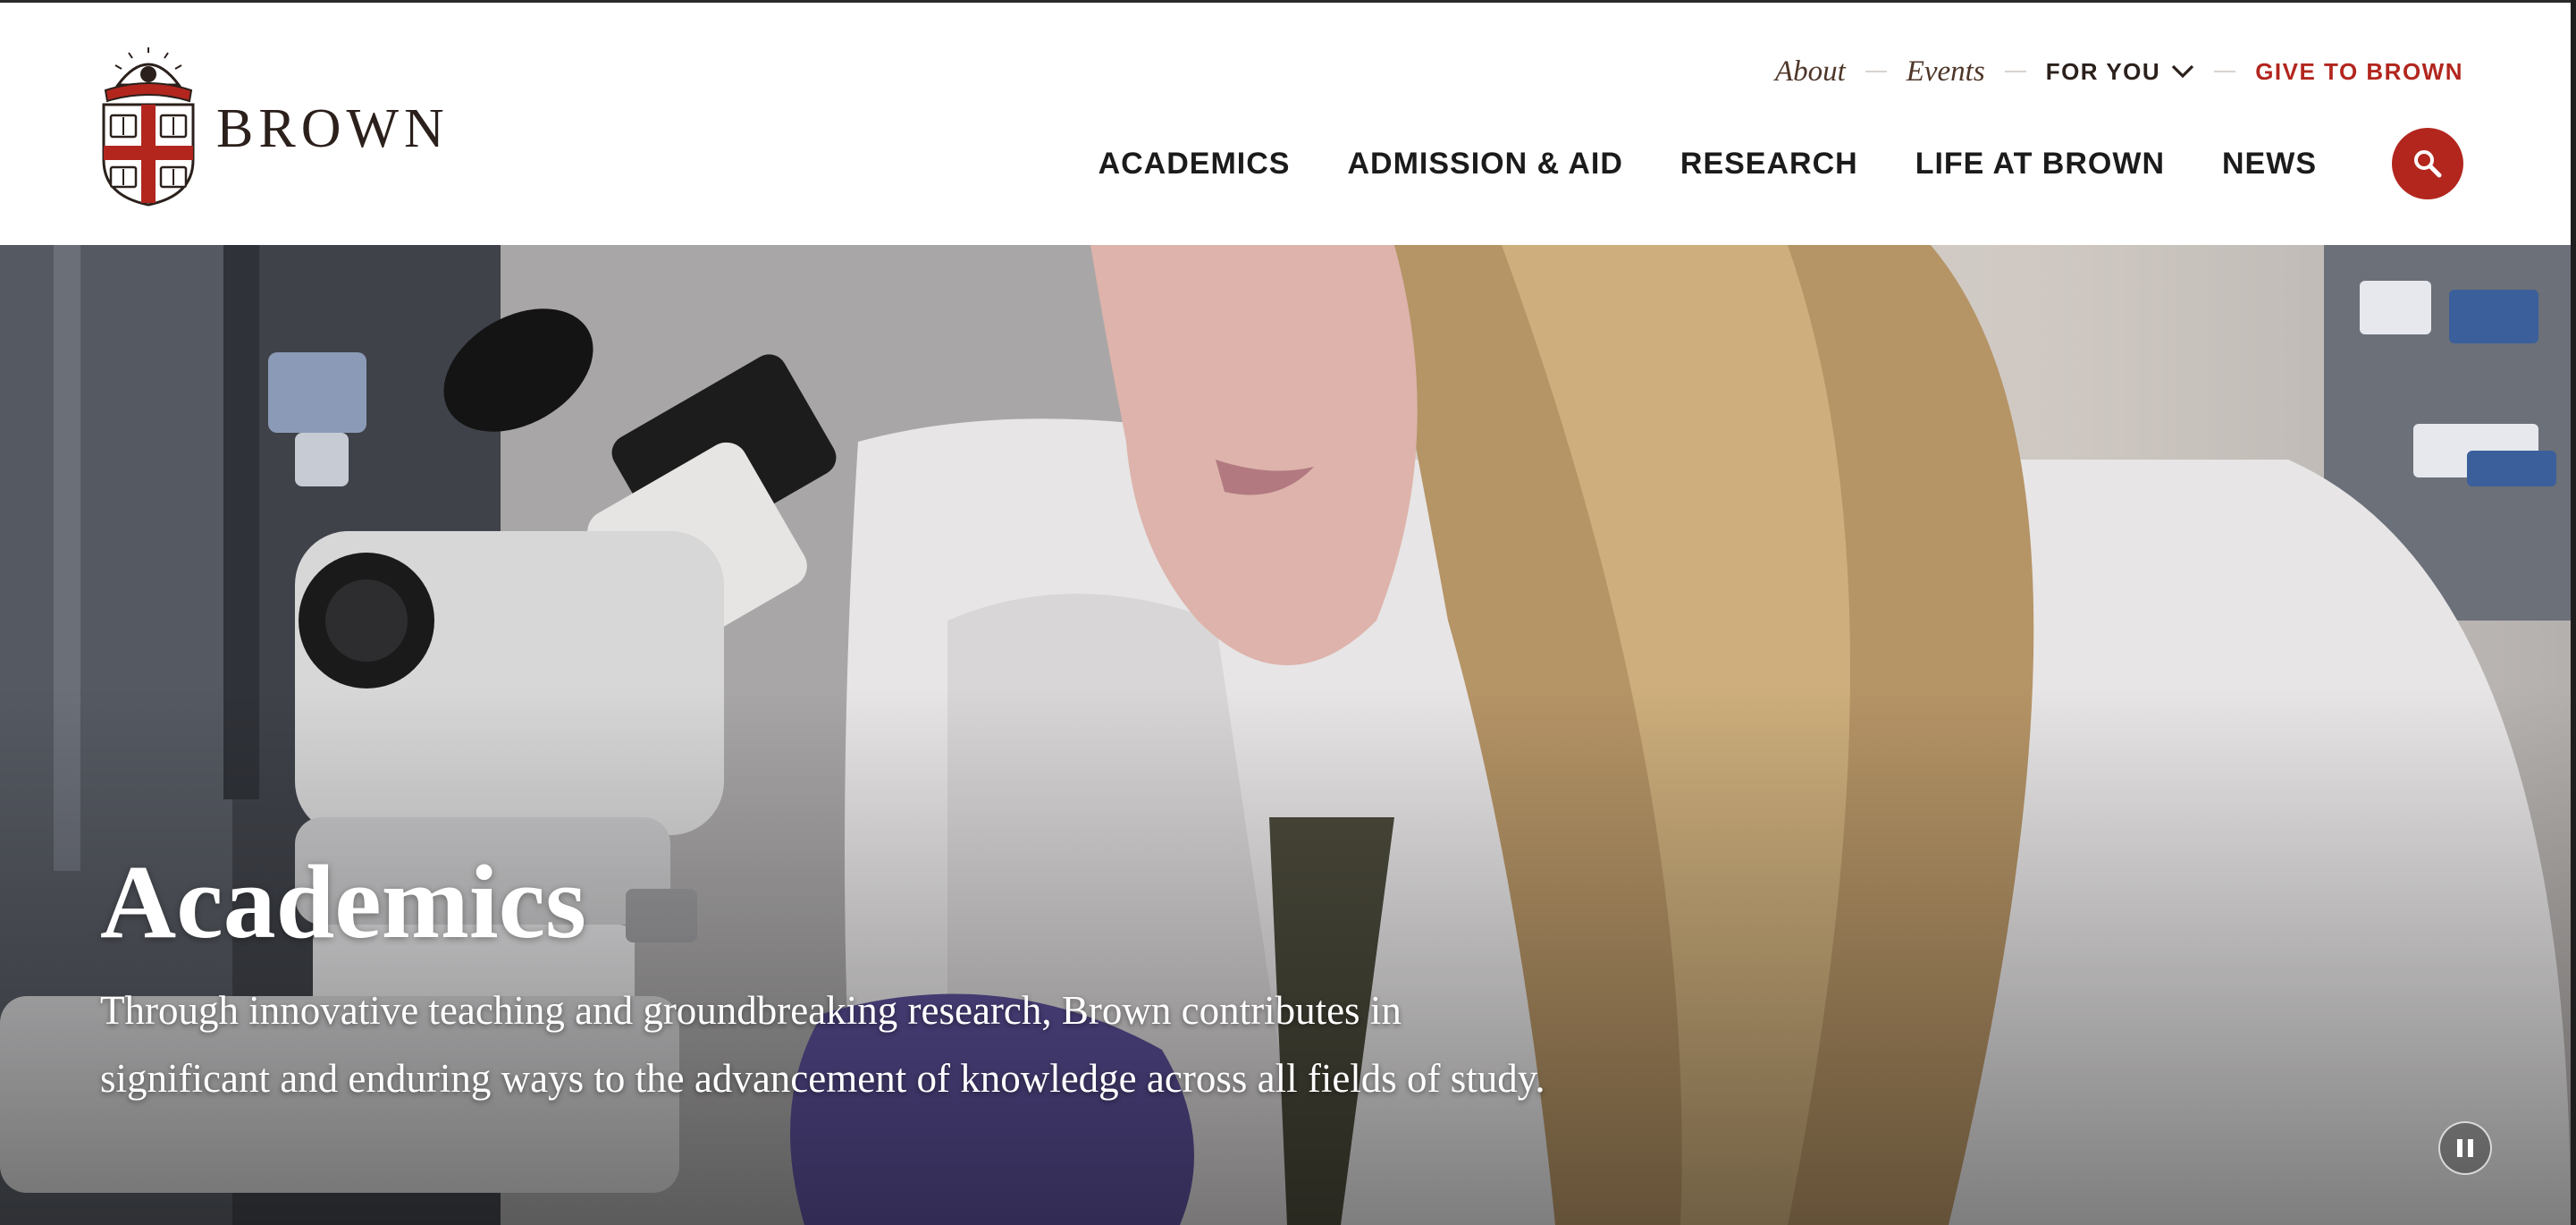  I want to click on pause-icon, so click(2465, 1148).